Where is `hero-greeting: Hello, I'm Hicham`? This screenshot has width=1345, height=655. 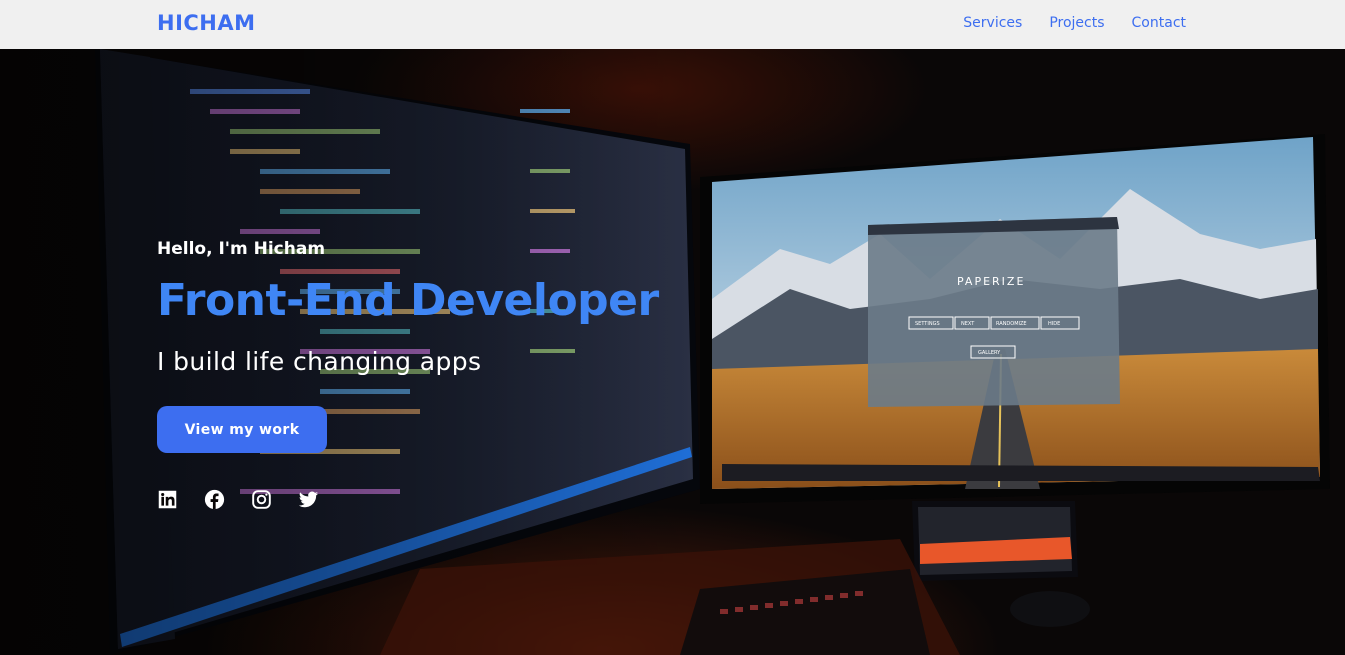 hero-greeting: Hello, I'm Hicham is located at coordinates (241, 249).